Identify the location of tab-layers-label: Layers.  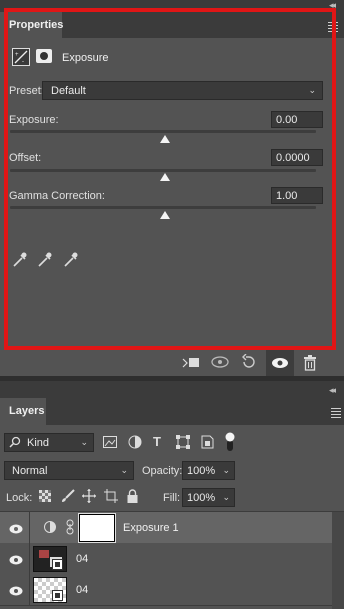
(27, 411).